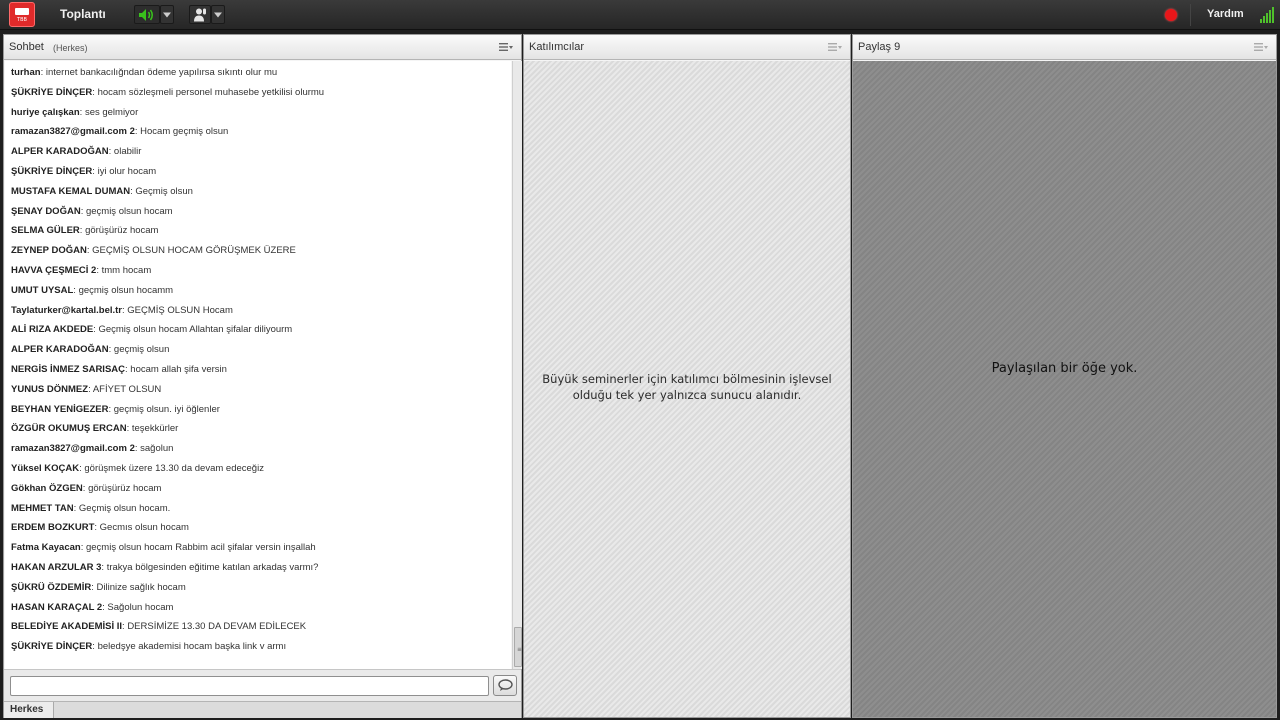 The image size is (1280, 720). I want to click on microphone-user-icon, so click(200, 14).